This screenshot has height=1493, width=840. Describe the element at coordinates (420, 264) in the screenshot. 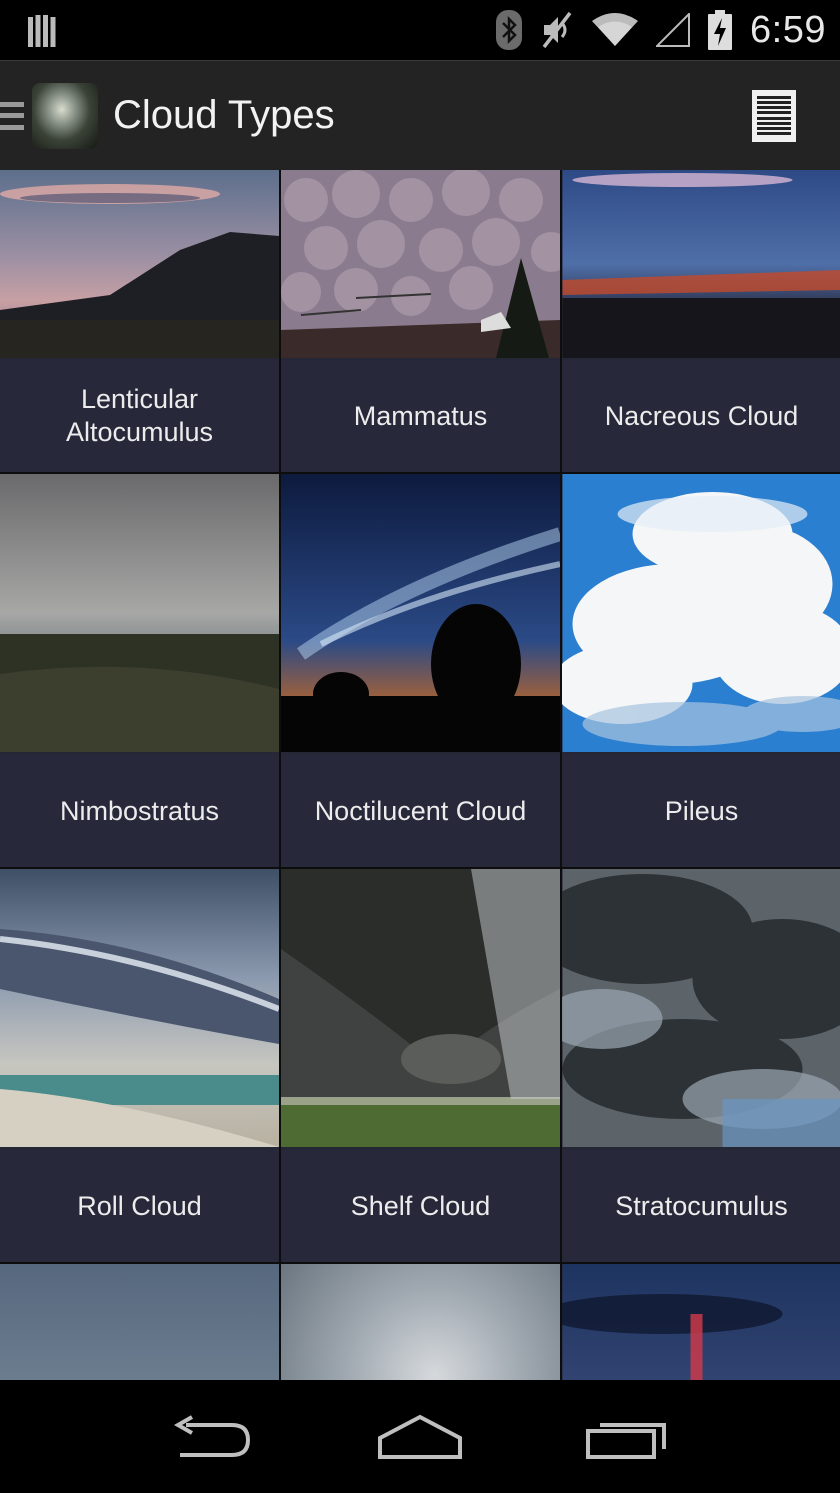

I see `mammatus-photo` at that location.